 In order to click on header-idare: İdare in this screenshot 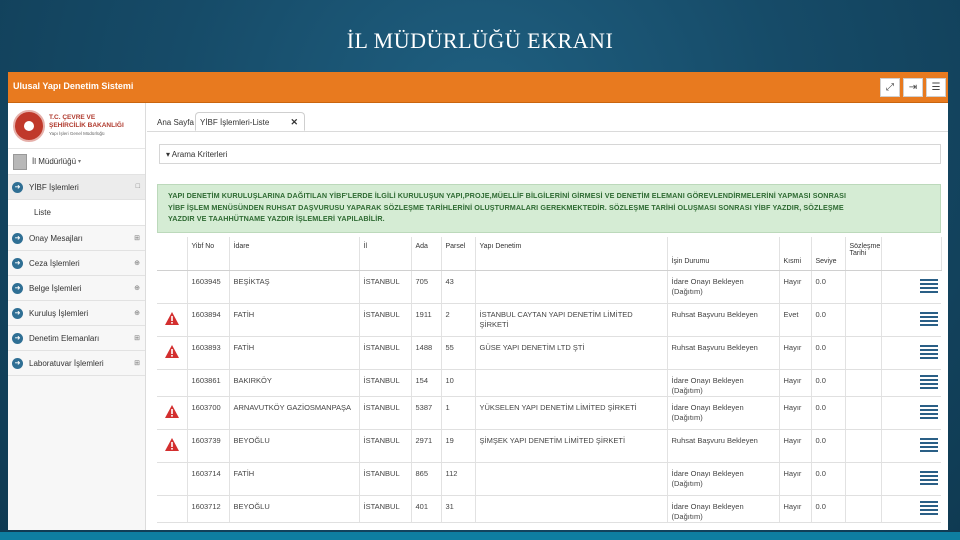, I will do `click(294, 254)`.